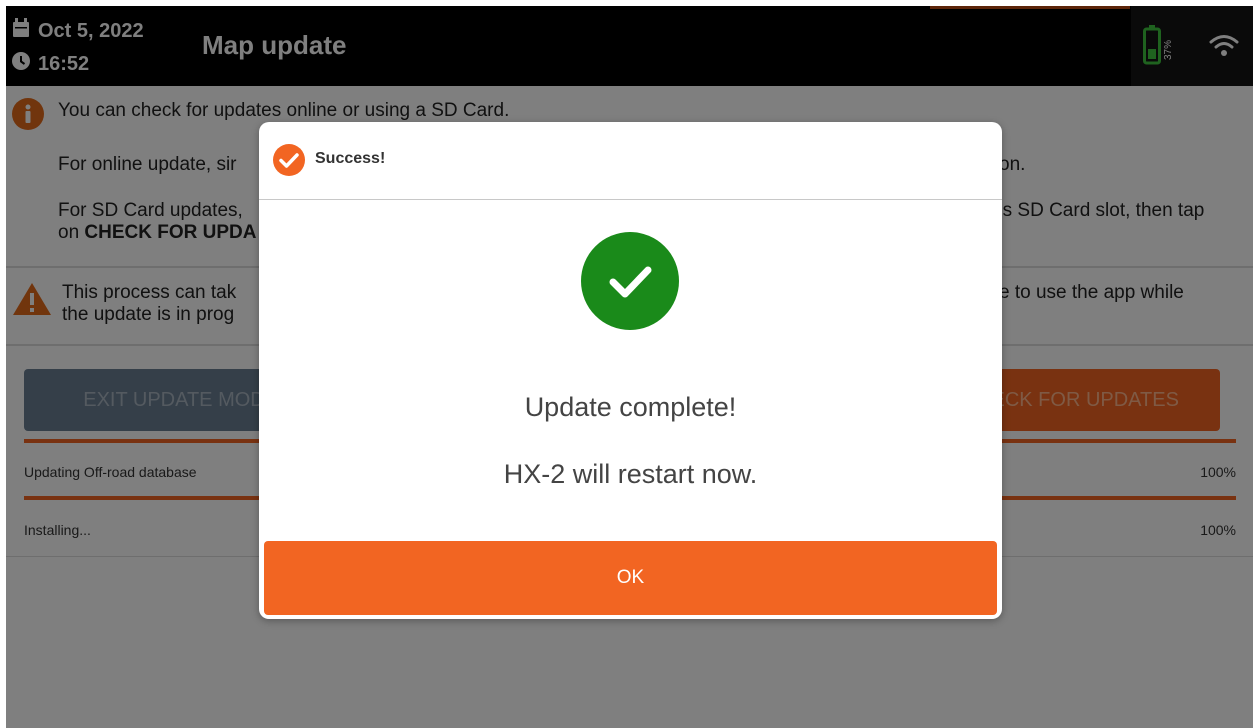  I want to click on success-check-icon, so click(630, 283).